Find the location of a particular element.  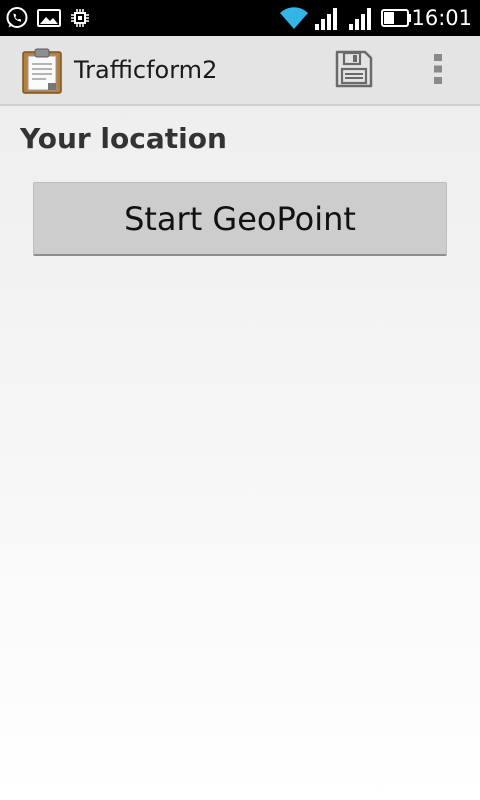

overflow-menu-button is located at coordinates (438, 71).